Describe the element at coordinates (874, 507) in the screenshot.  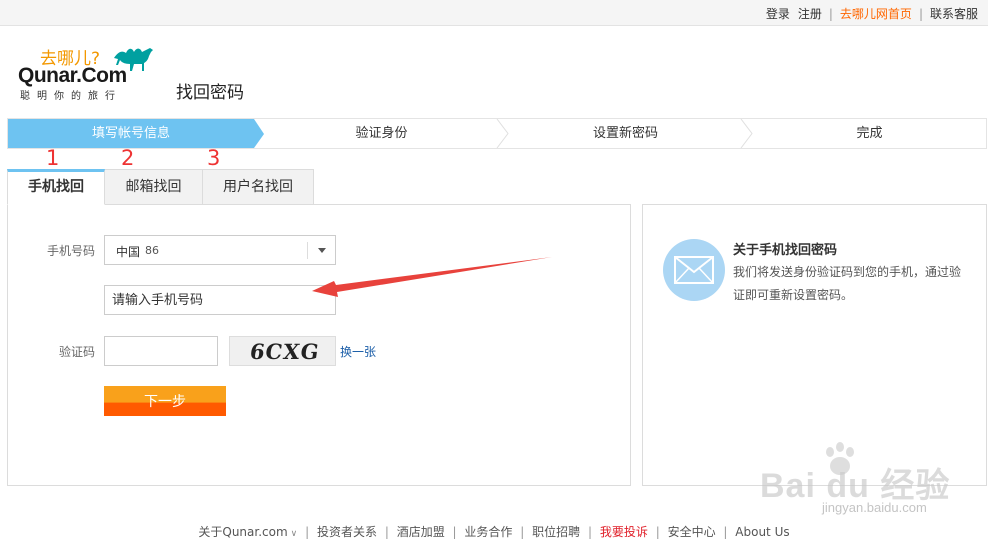
I see `watermark-url: jingyan.baidu.com` at that location.